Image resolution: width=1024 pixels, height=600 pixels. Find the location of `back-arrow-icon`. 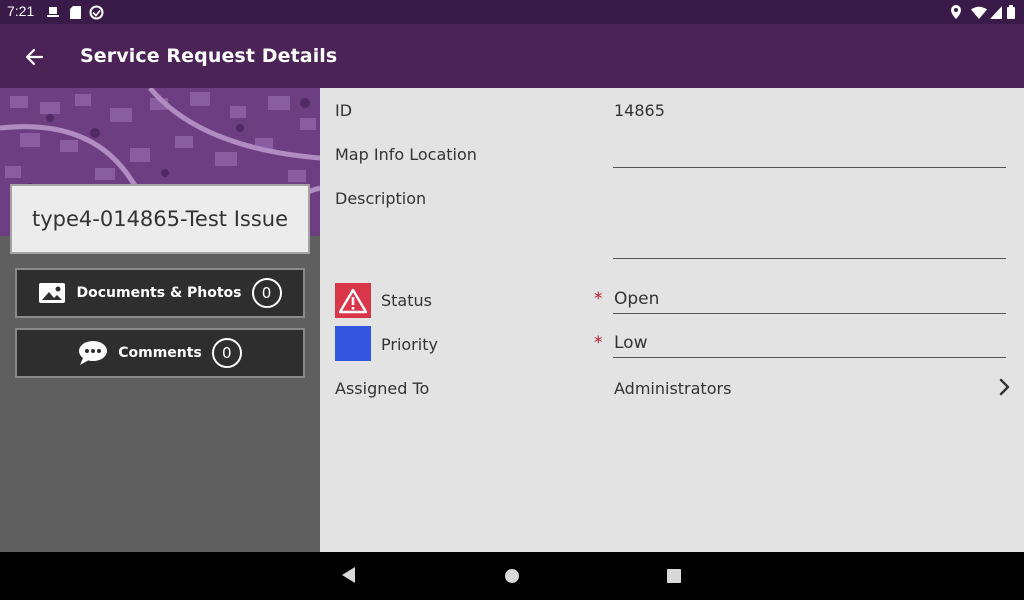

back-arrow-icon is located at coordinates (35, 57).